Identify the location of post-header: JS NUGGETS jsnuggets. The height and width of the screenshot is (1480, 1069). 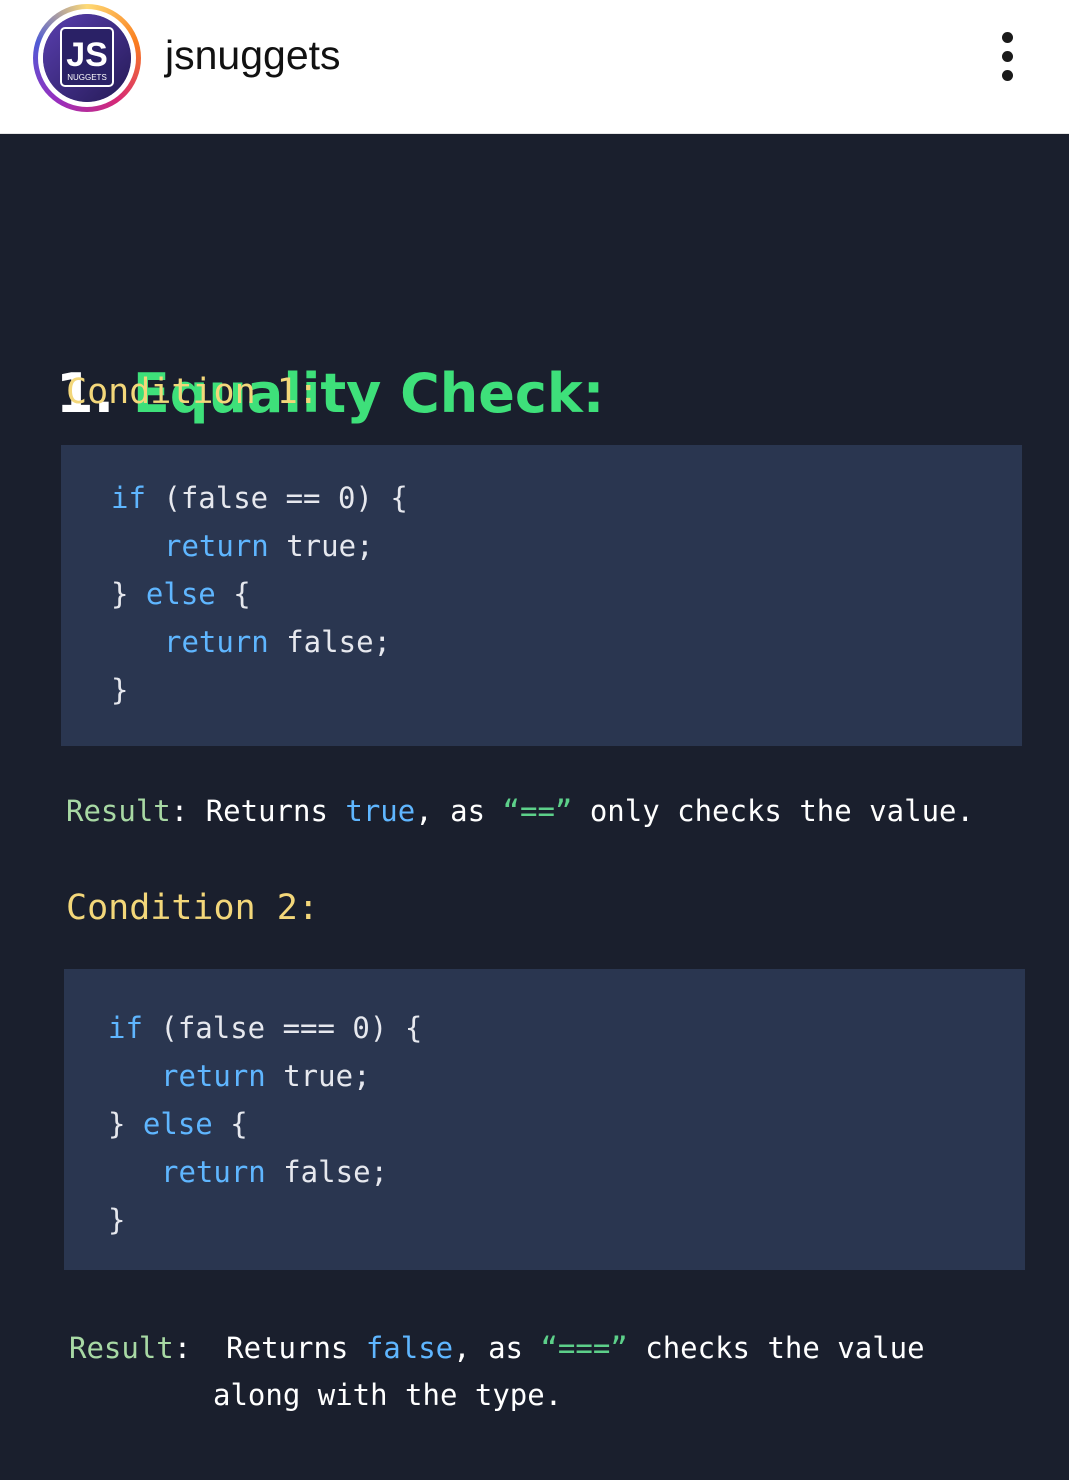
(534, 67).